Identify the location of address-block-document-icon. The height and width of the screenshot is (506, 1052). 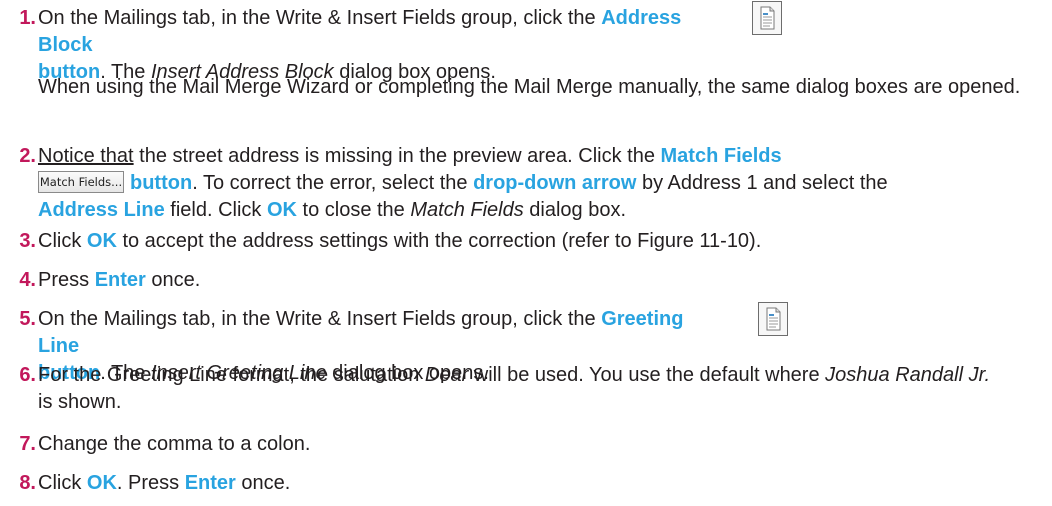
(767, 18).